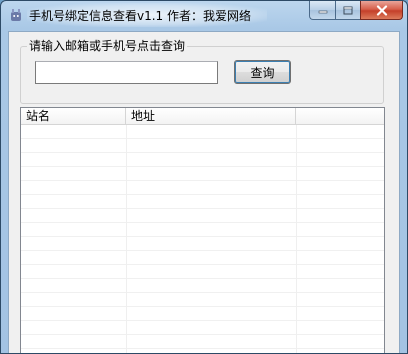 Image resolution: width=408 pixels, height=354 pixels. I want to click on listview-header: 站名 地址, so click(202, 116).